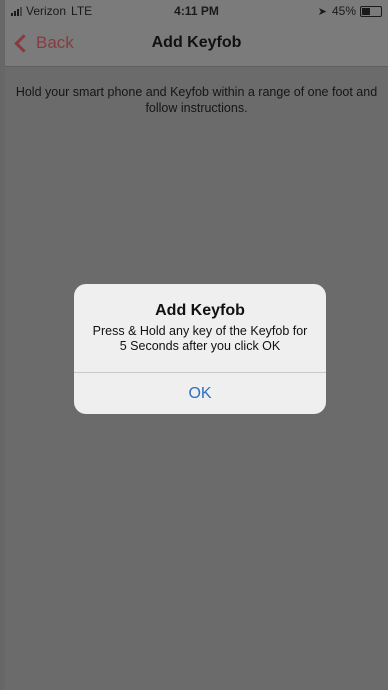 This screenshot has height=690, width=388. What do you see at coordinates (196, 11) in the screenshot?
I see `status-bar: Verizon LTE 4:11 PM ➤ 45%` at bounding box center [196, 11].